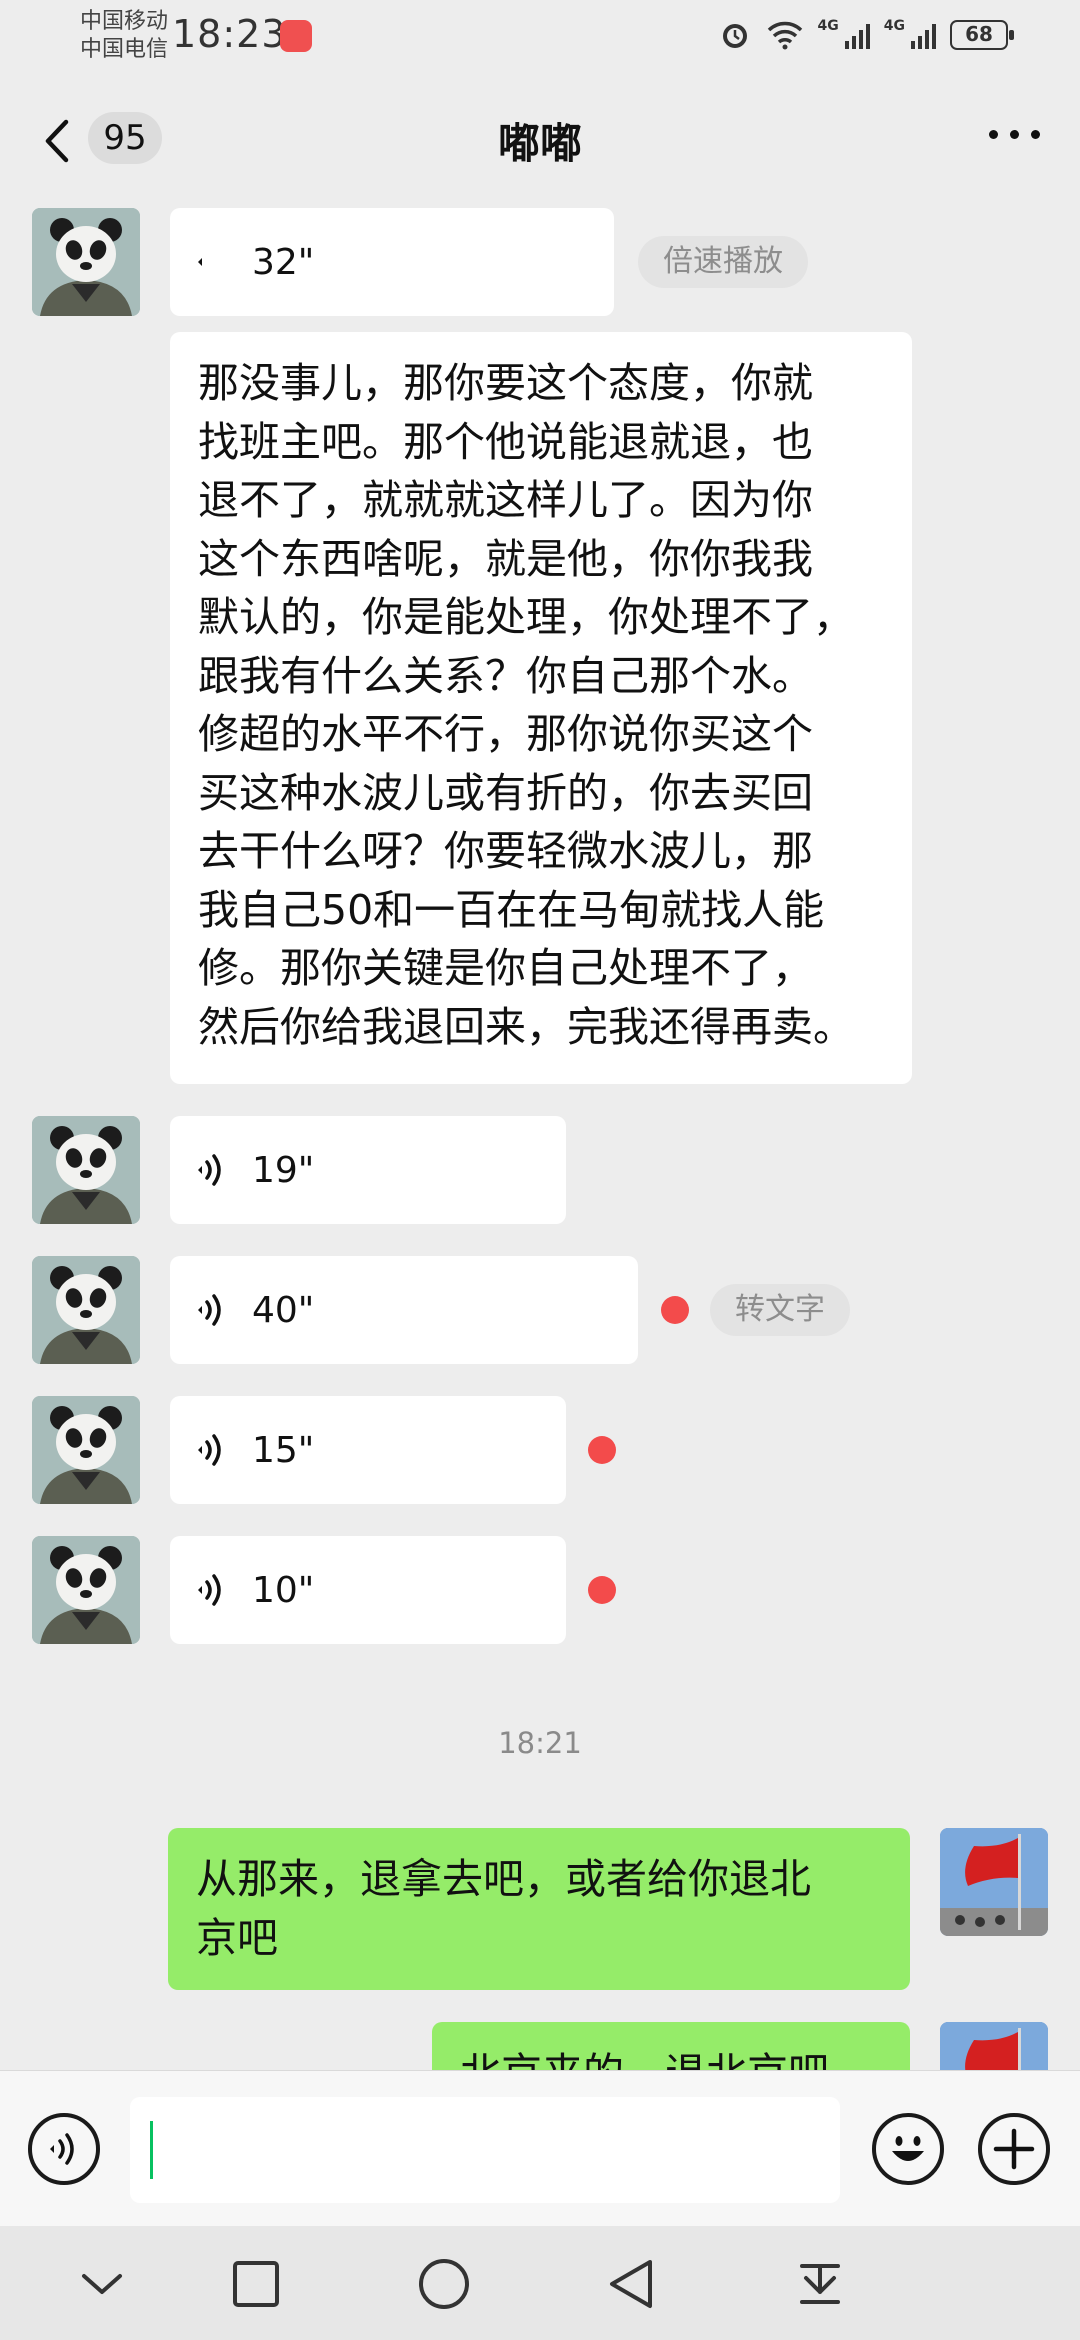  What do you see at coordinates (237, 1937) in the screenshot?
I see `message-line: 京吧` at bounding box center [237, 1937].